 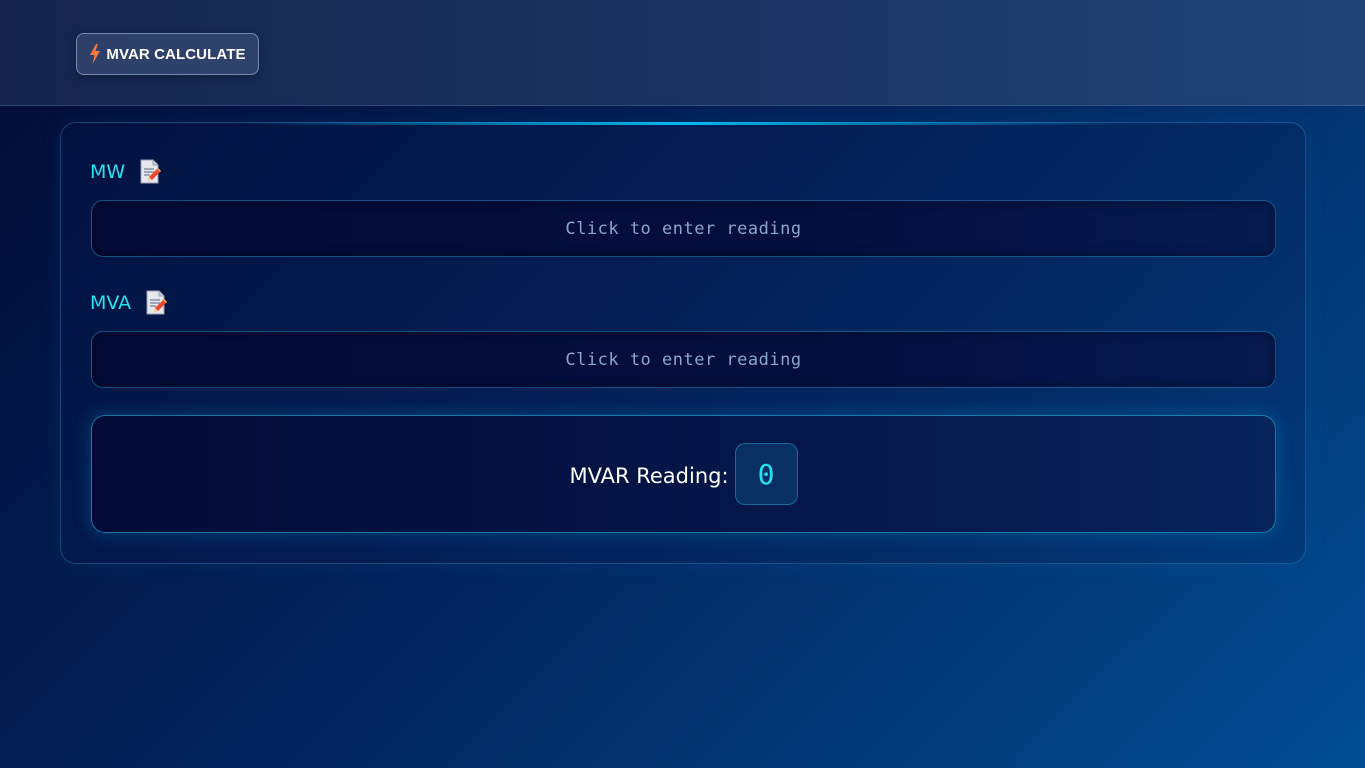 What do you see at coordinates (683, 359) in the screenshot?
I see `mva-input: Click to enter reading` at bounding box center [683, 359].